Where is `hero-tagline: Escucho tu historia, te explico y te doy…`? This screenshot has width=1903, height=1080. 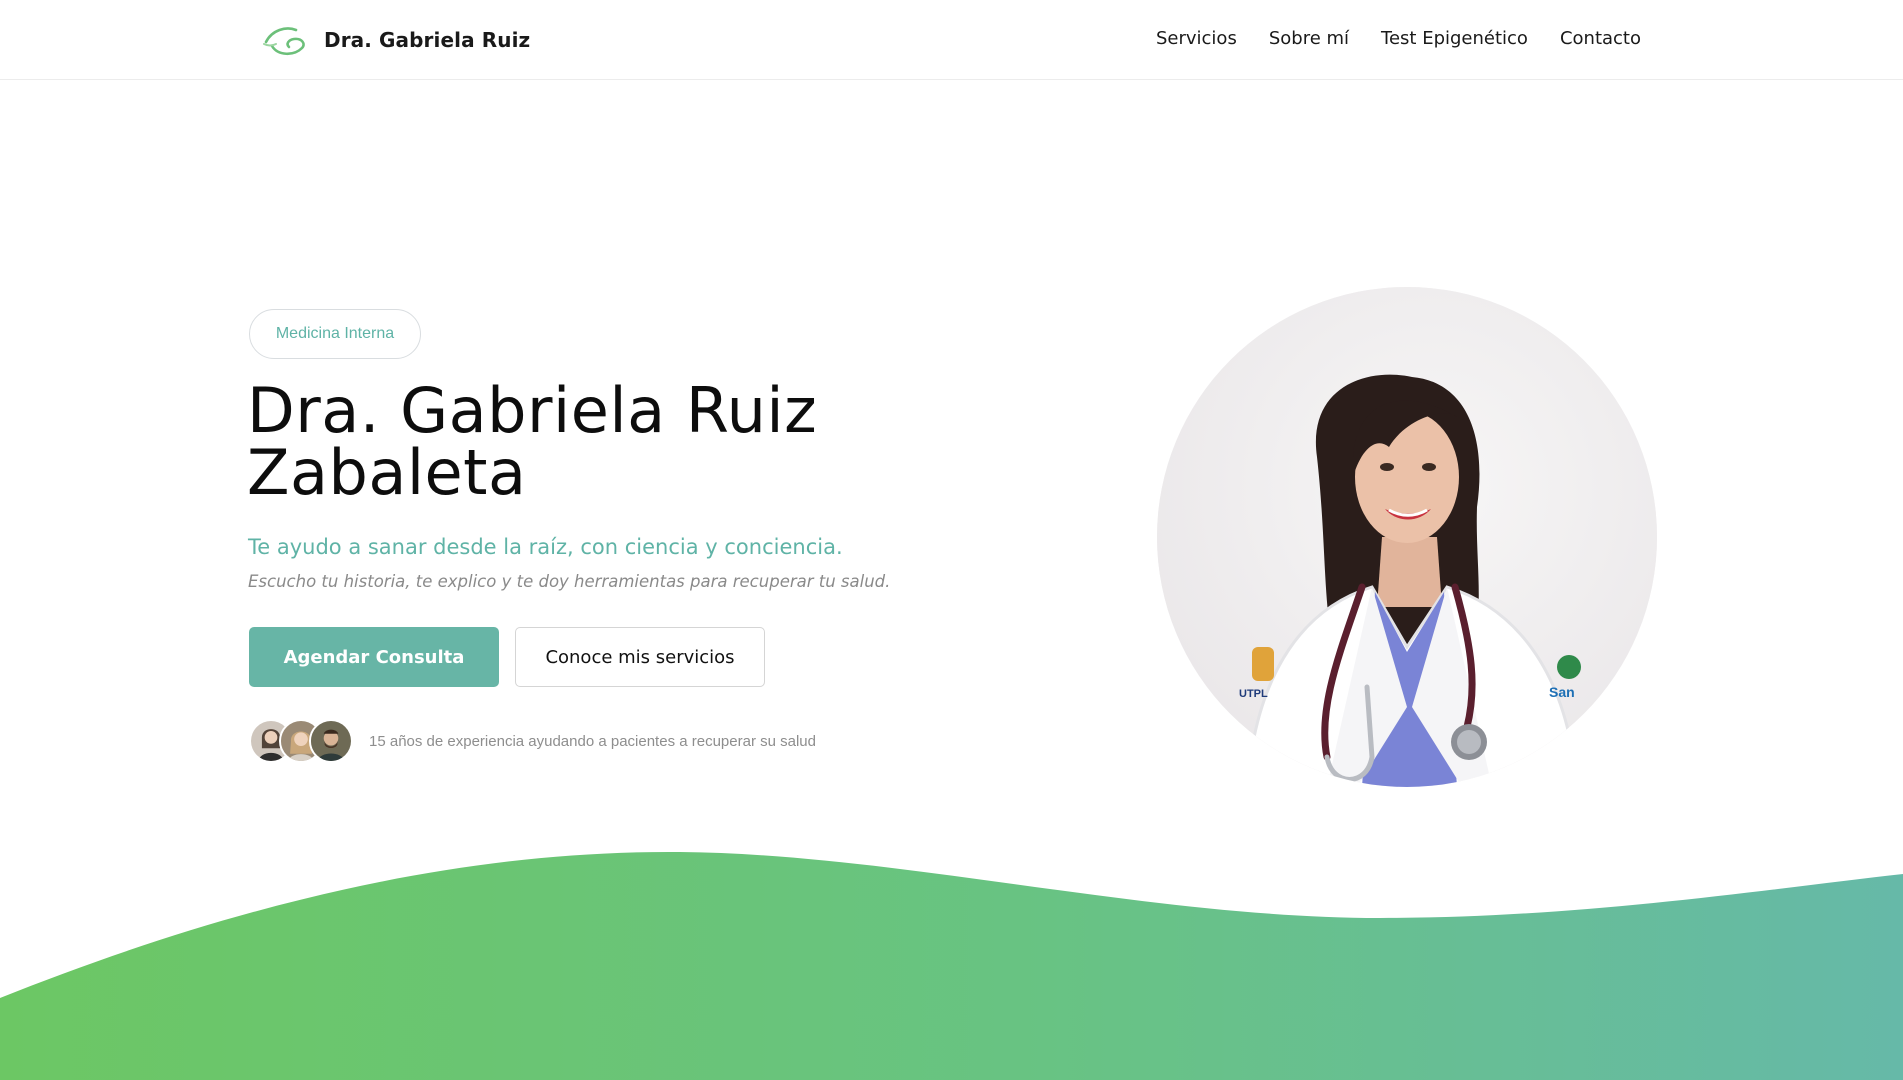
hero-tagline: Escucho tu historia, te explico y te doy… is located at coordinates (569, 581).